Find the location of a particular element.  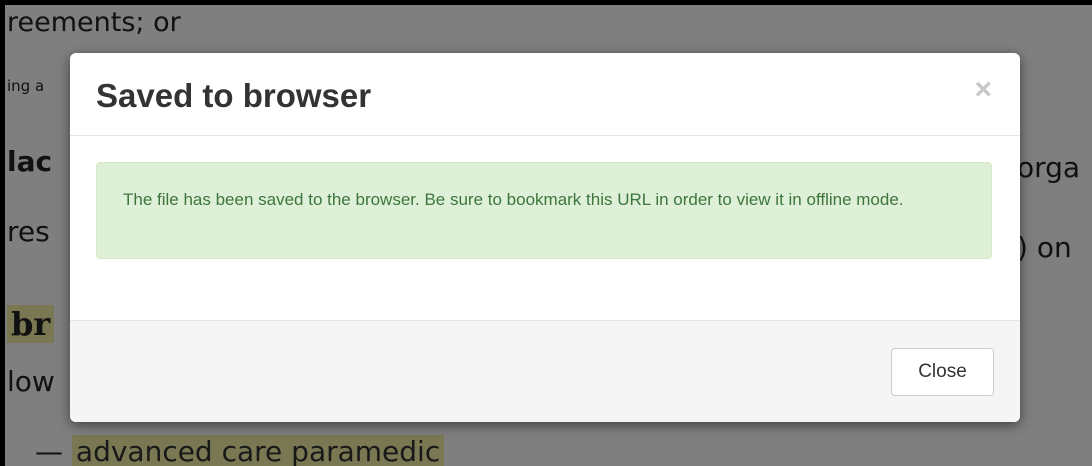

close-icon: × is located at coordinates (983, 90).